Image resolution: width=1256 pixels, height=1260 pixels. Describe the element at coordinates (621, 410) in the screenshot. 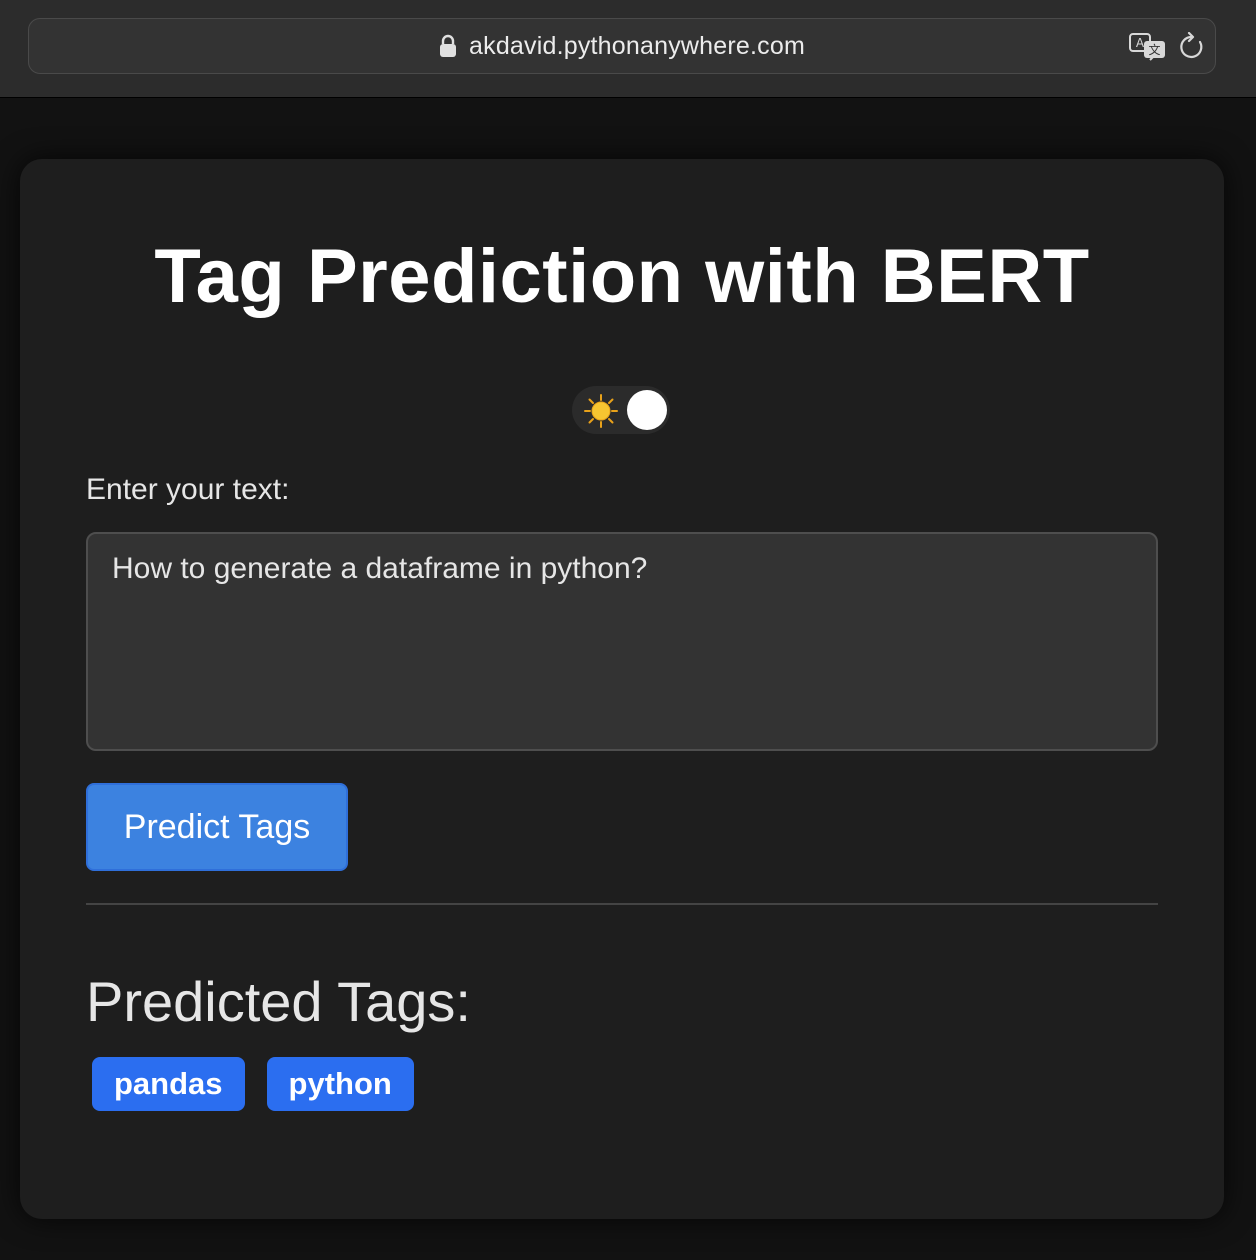

I see `theme-toggle` at that location.